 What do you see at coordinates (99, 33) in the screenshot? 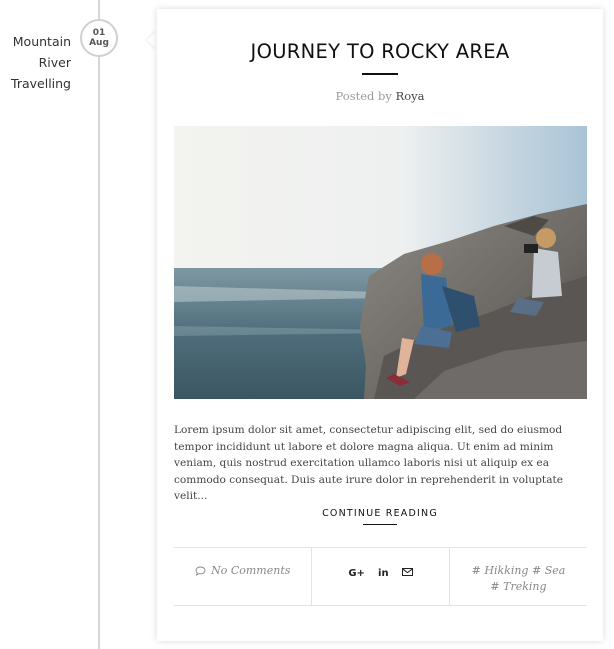
I see `date-day: 01` at bounding box center [99, 33].